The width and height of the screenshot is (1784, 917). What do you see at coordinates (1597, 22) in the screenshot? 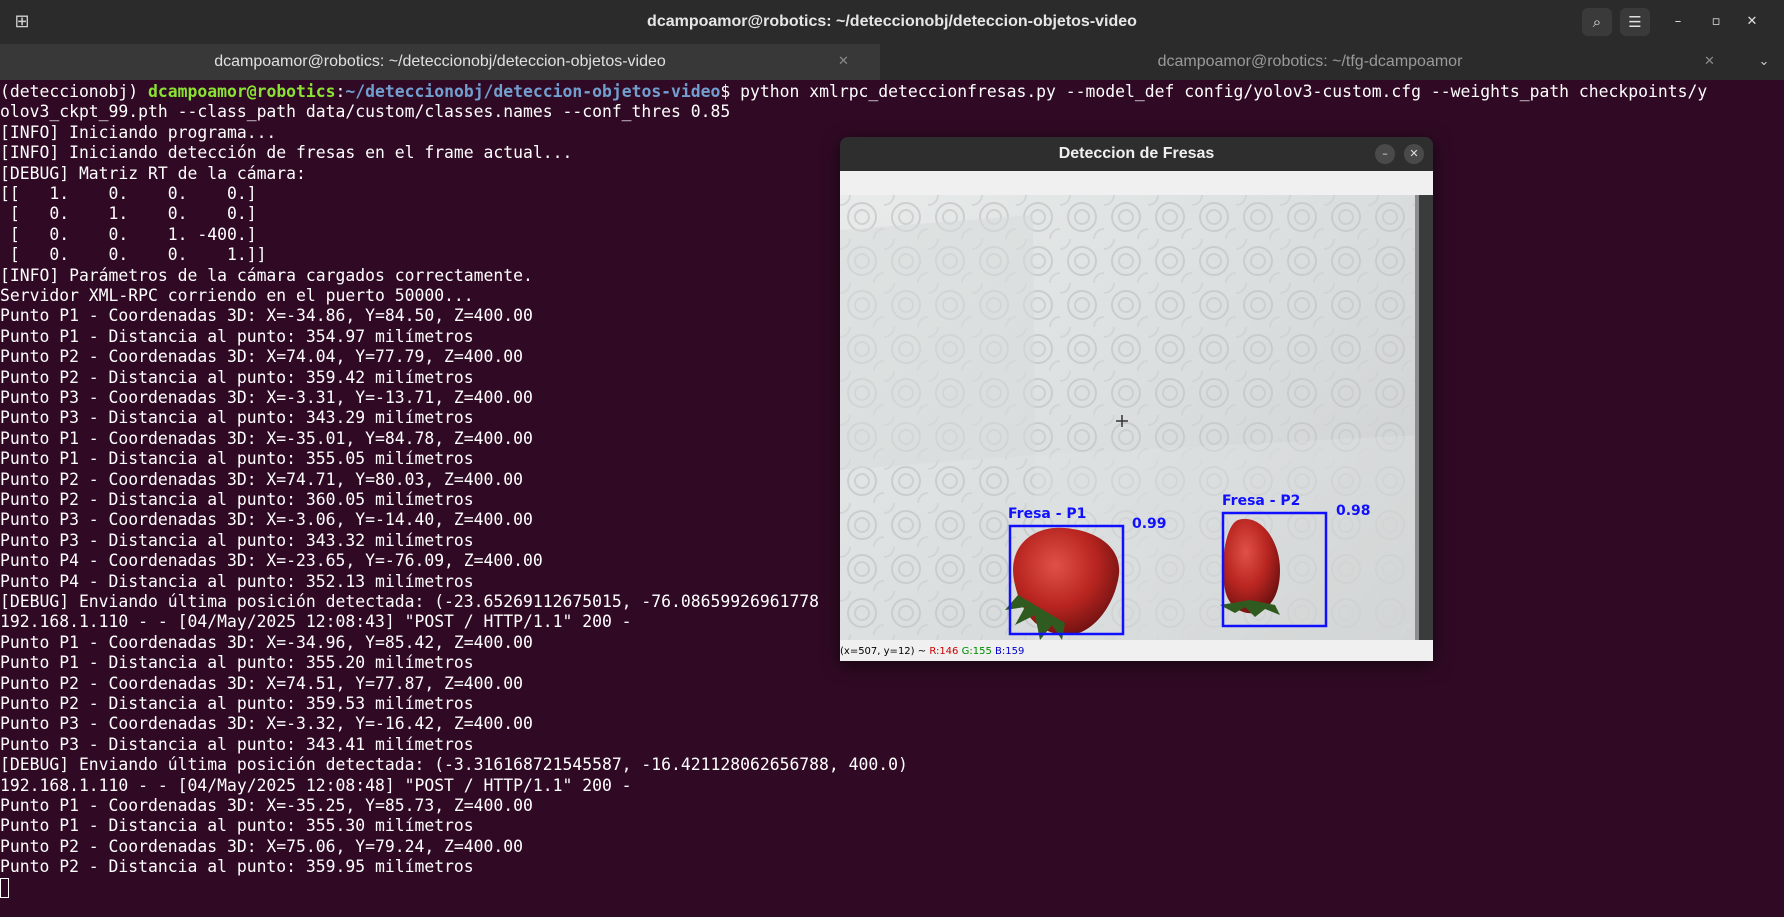
I see `search-icon: ⌕` at bounding box center [1597, 22].